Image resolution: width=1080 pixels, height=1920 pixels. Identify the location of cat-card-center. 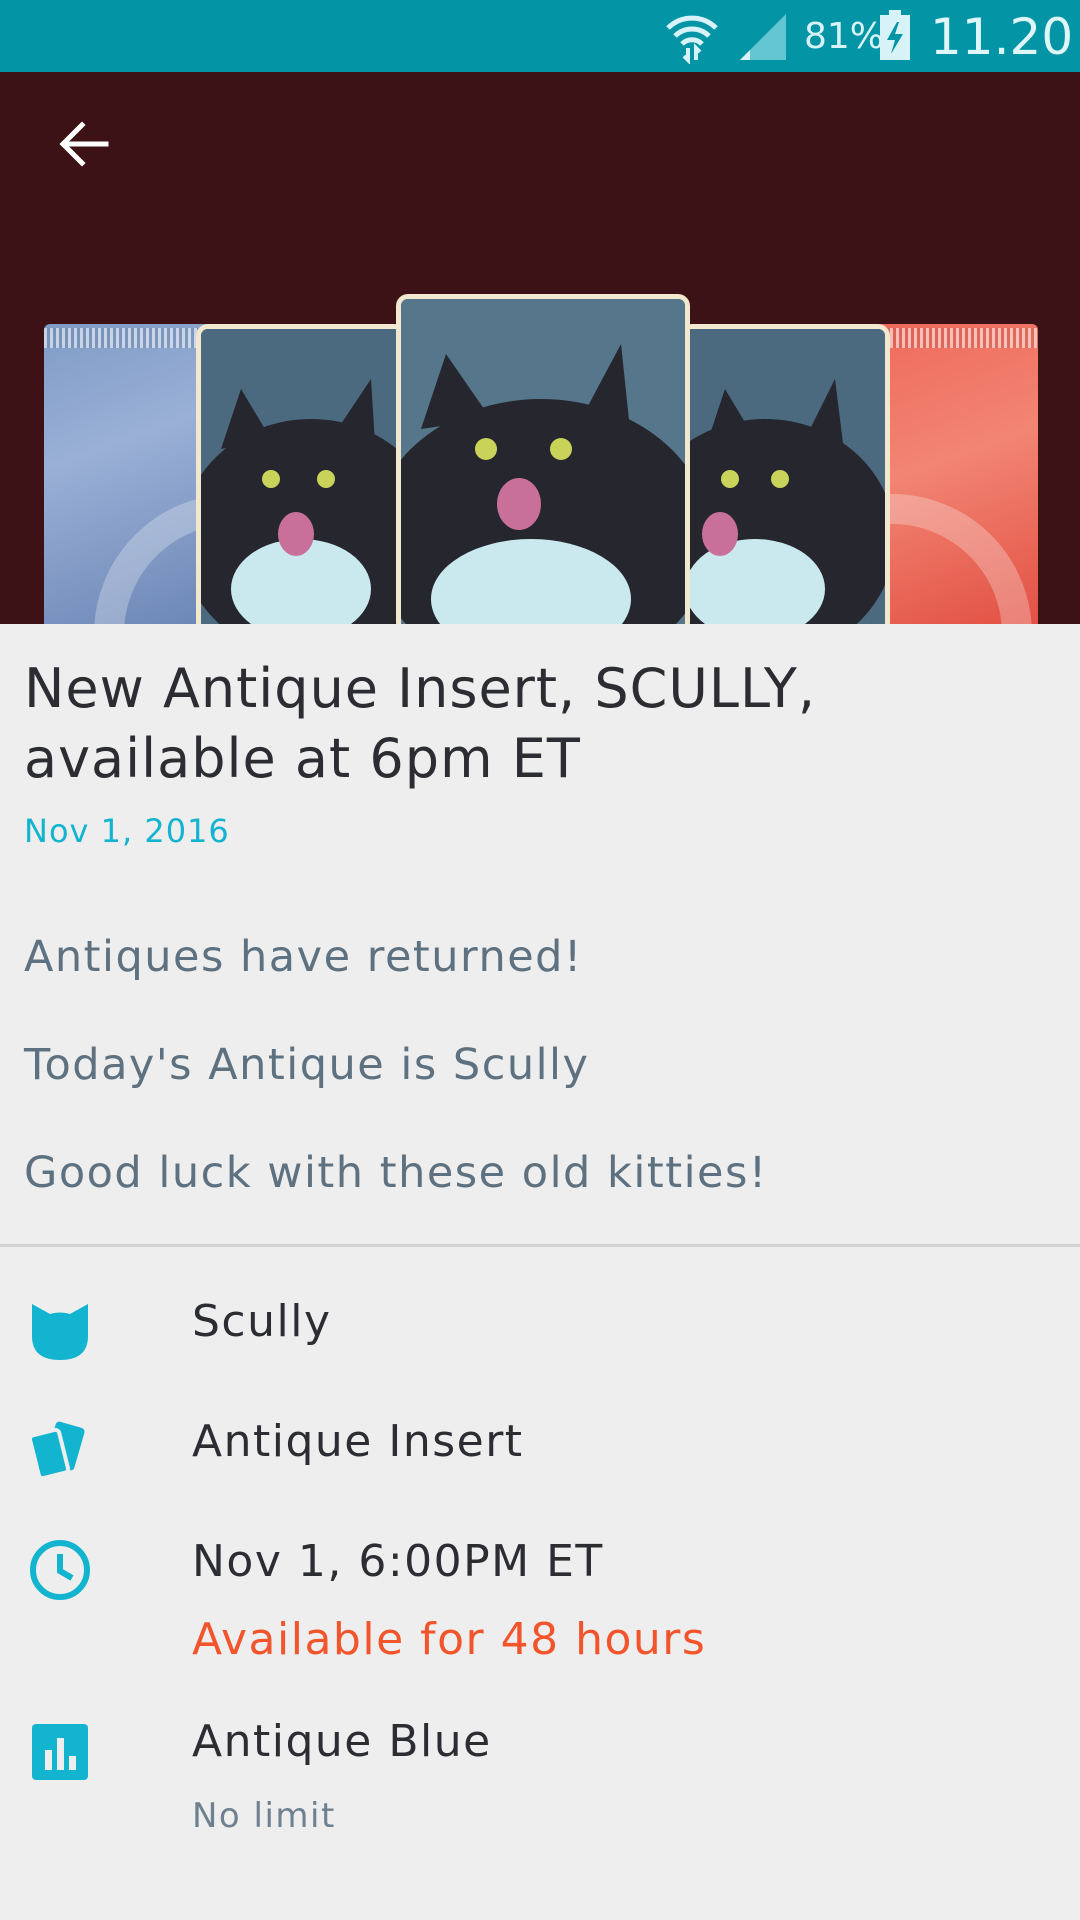
(543, 459).